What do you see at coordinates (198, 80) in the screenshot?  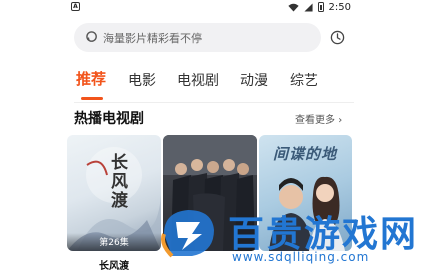 I see `tab-tv-series: 电视剧` at bounding box center [198, 80].